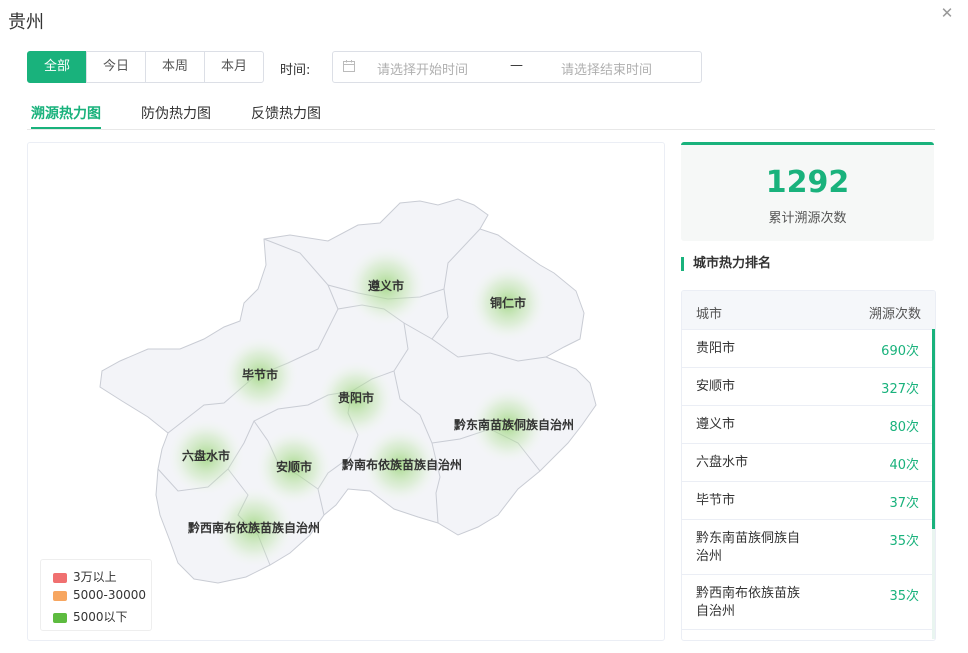 This screenshot has width=968, height=653. I want to click on legend-item: 3万以上, so click(85, 576).